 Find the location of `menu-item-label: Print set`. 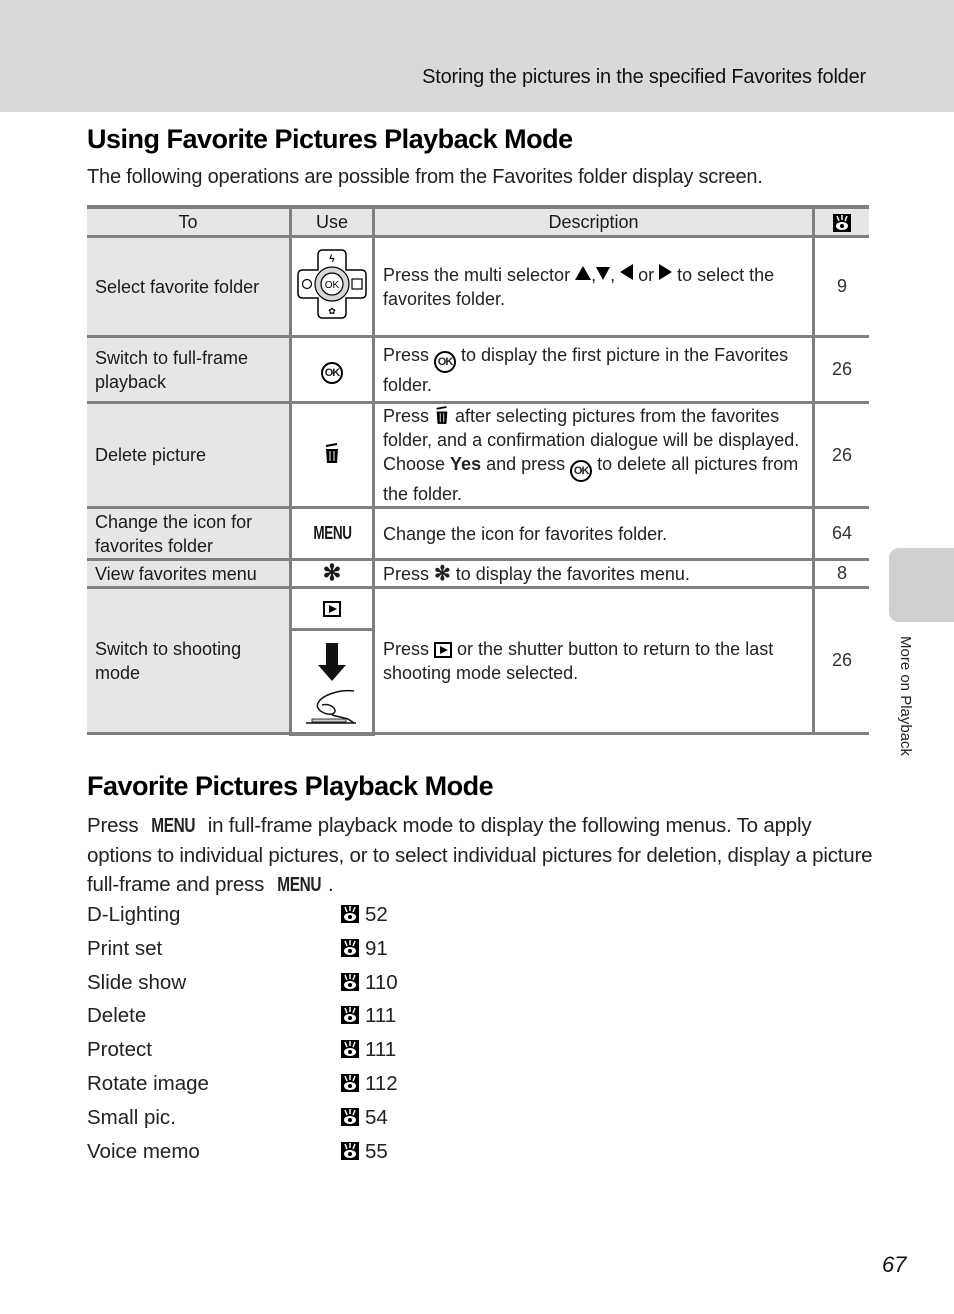

menu-item-label: Print set is located at coordinates (125, 948).